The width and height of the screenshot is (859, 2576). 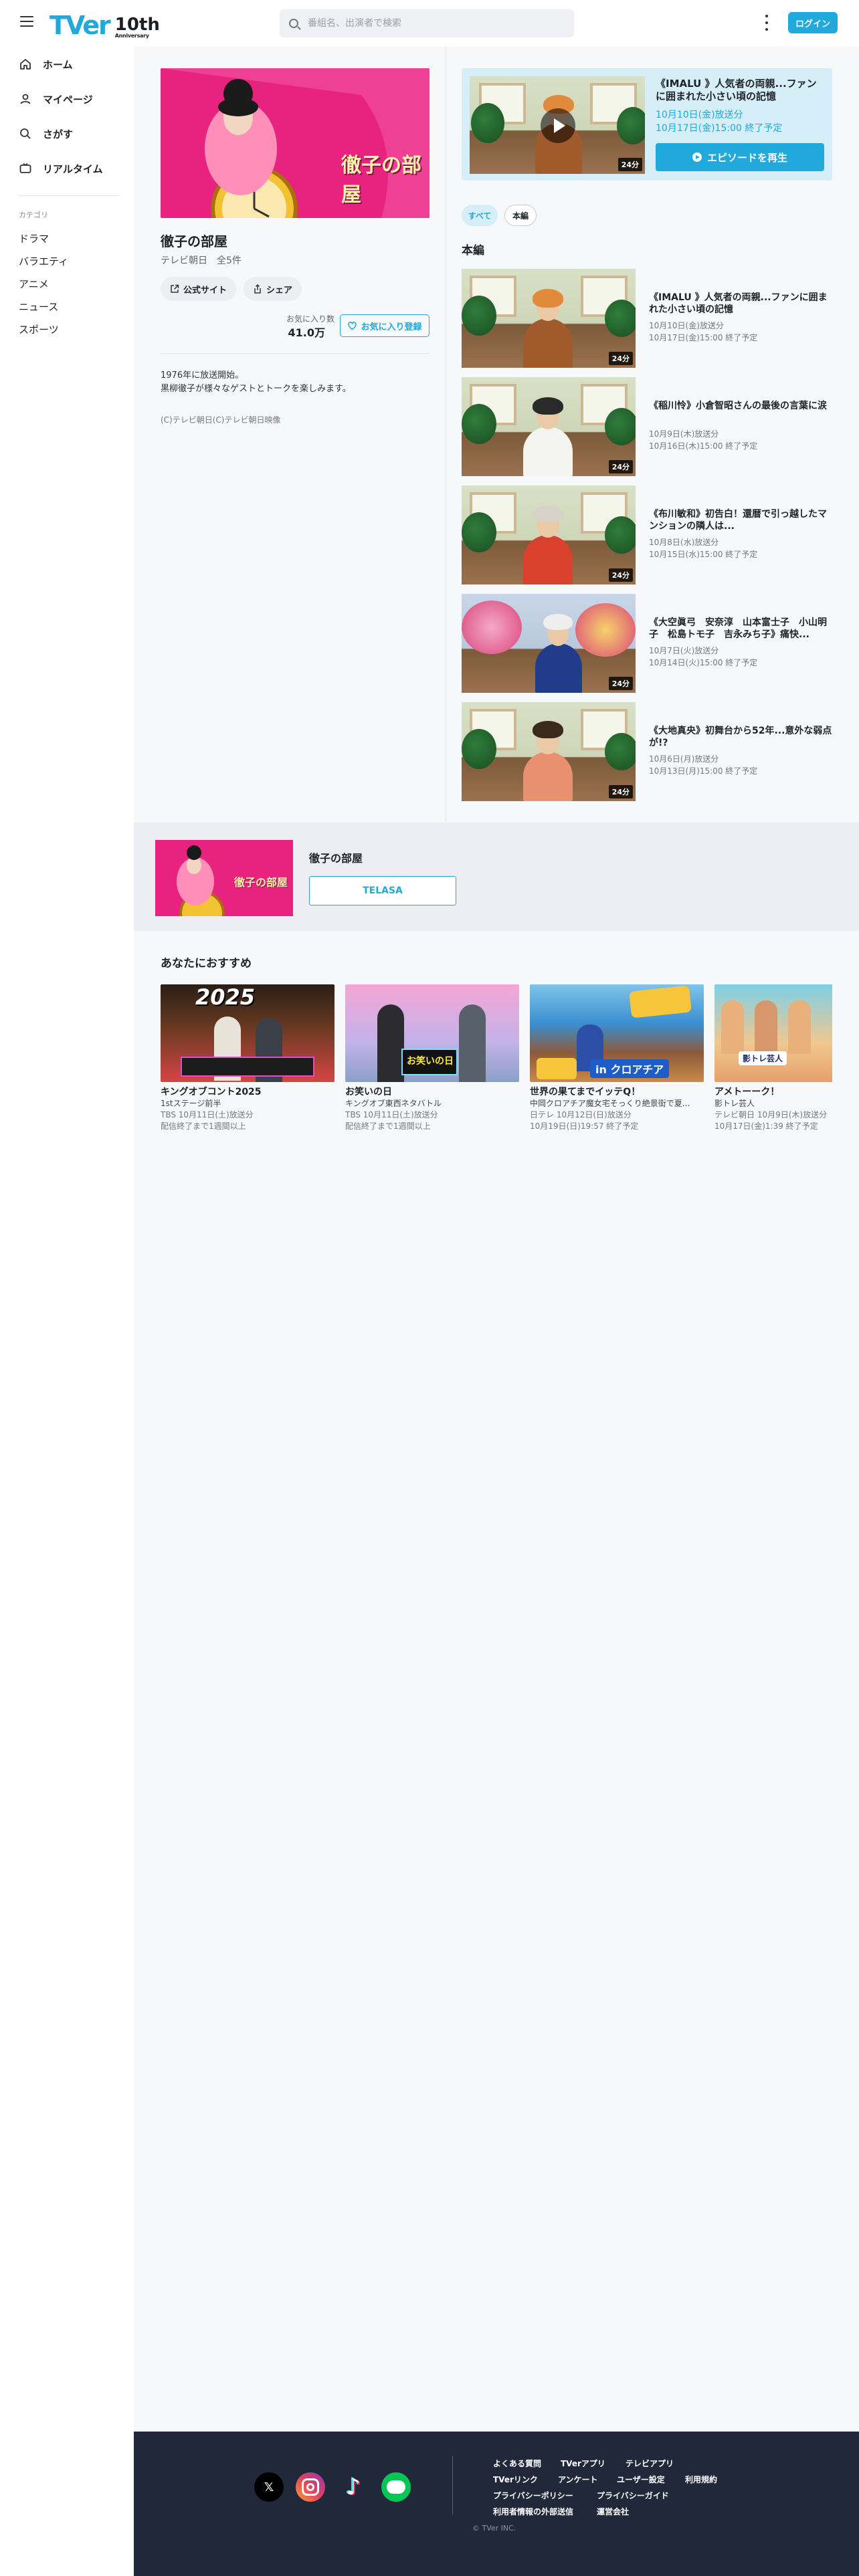 I want to click on menu-icon, so click(x=27, y=21).